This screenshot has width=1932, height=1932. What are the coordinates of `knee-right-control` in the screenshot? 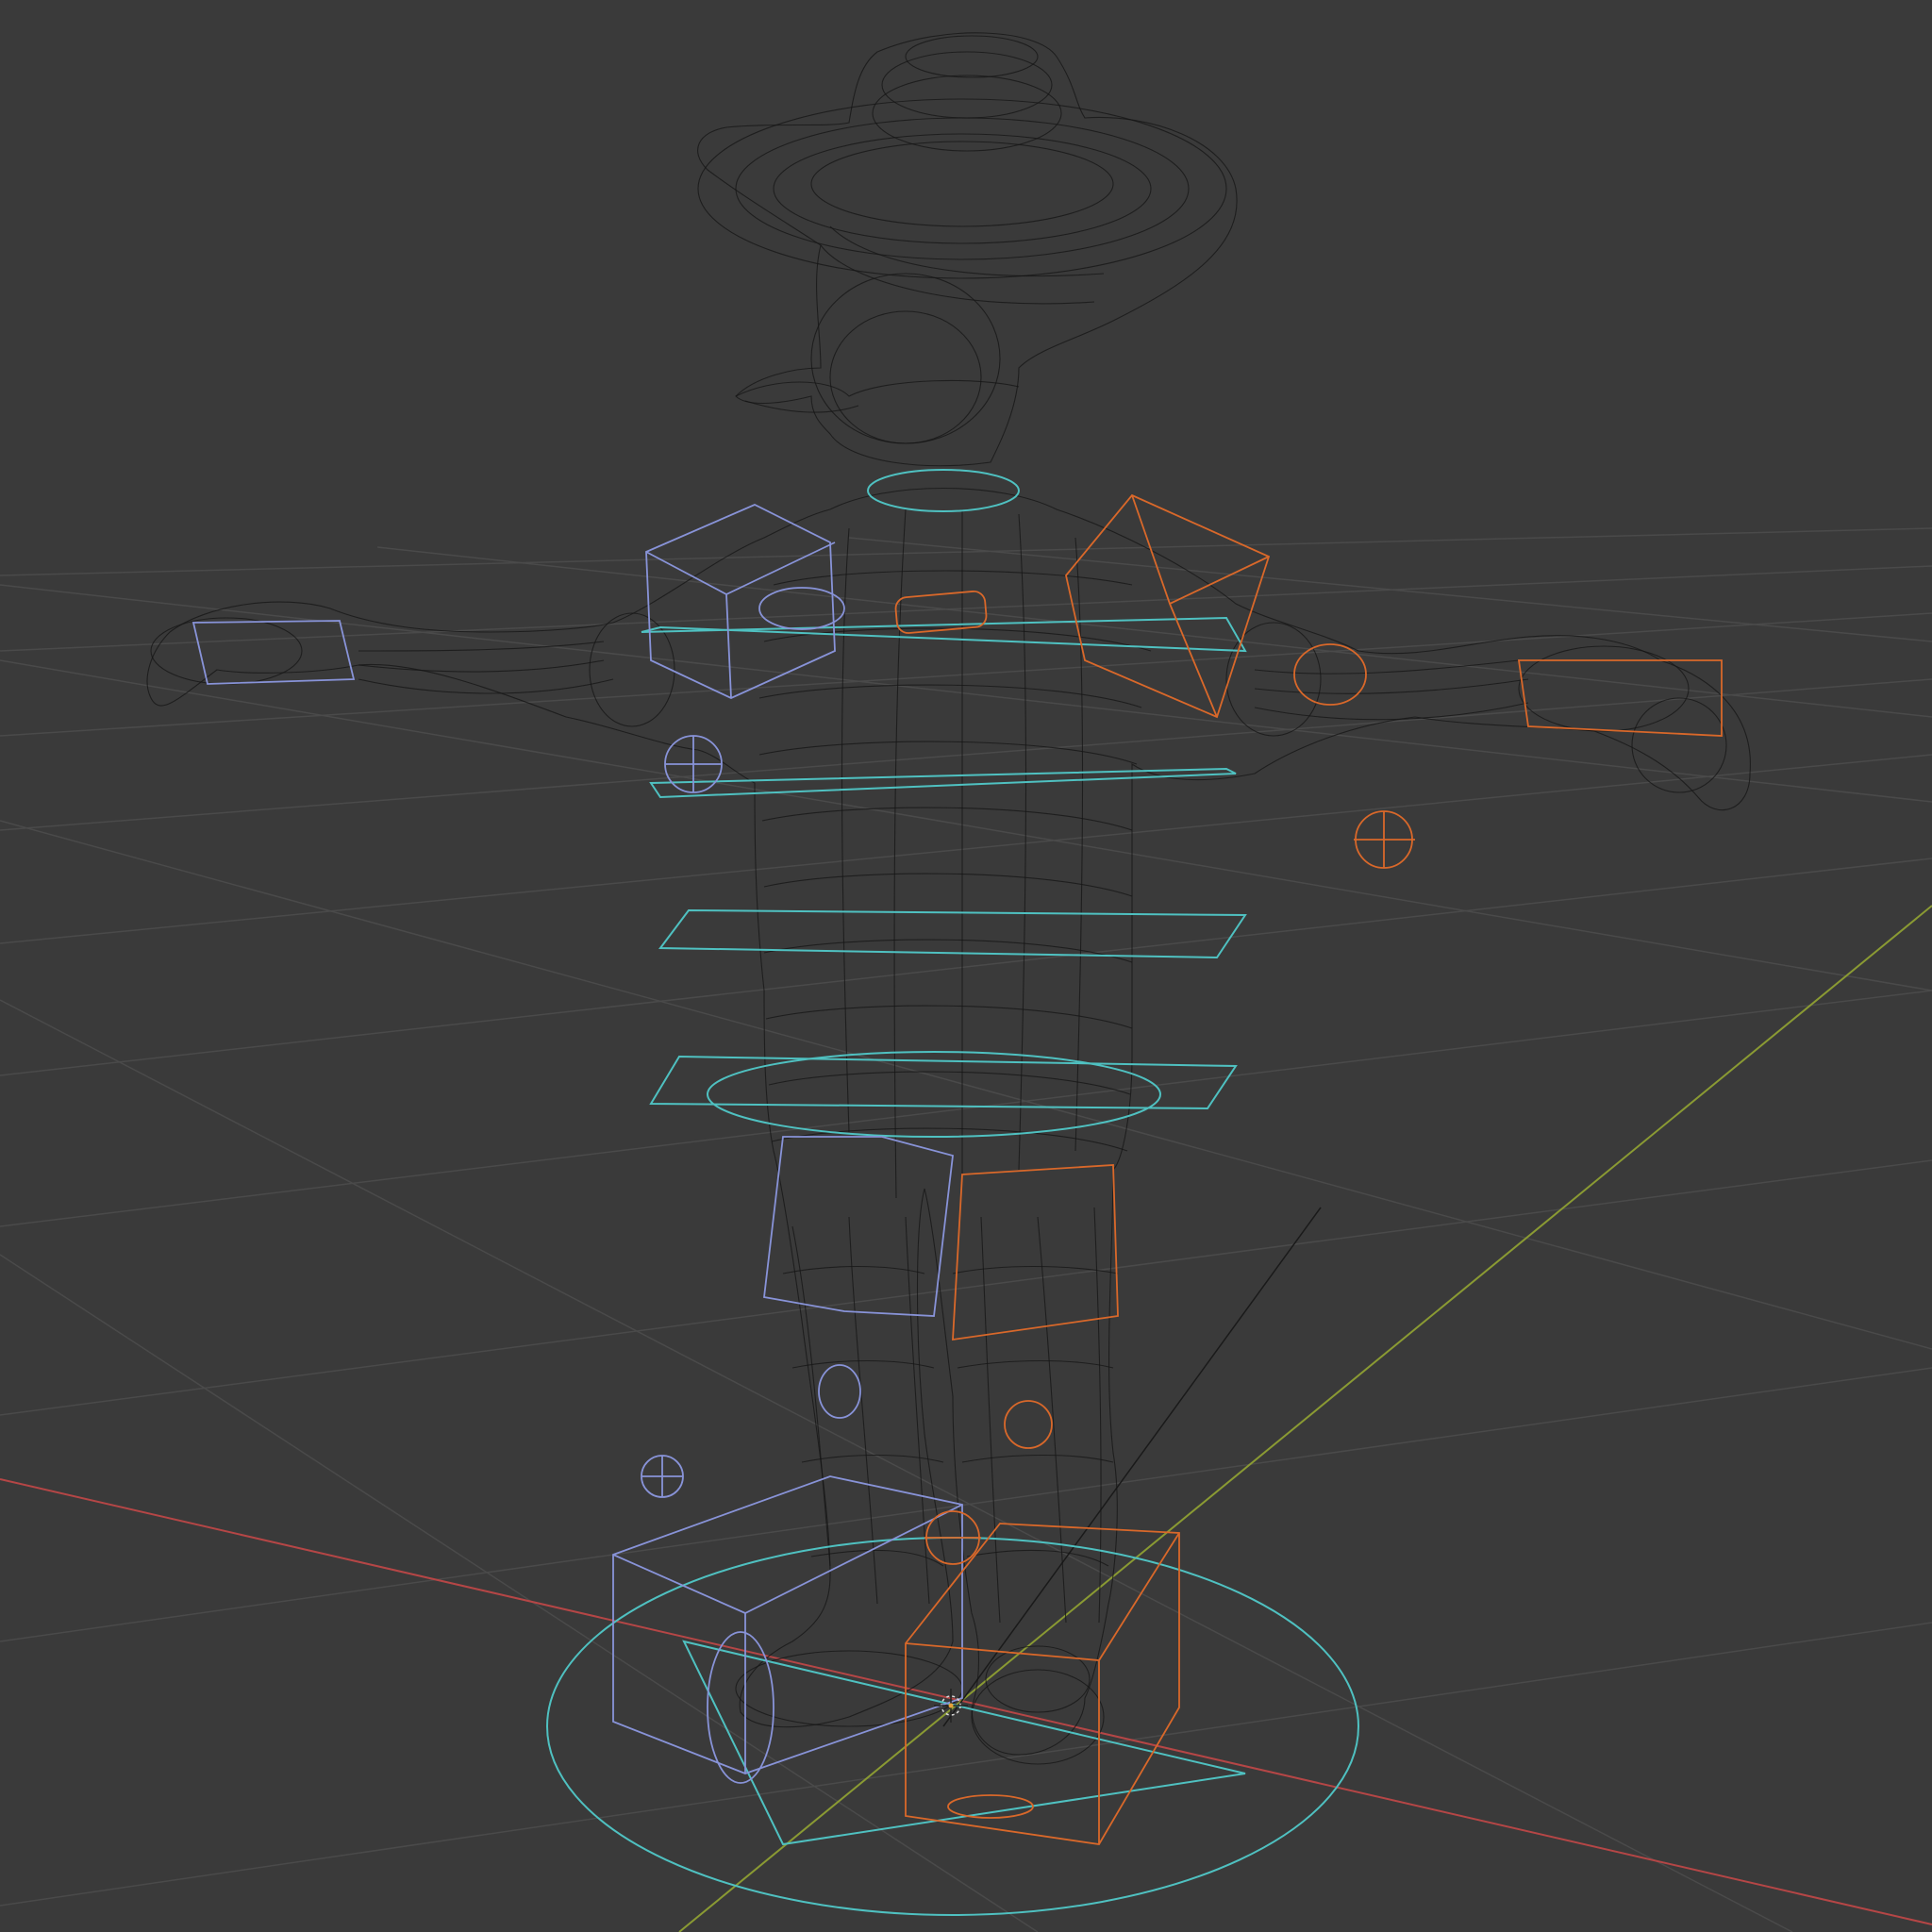 It's located at (1028, 1424).